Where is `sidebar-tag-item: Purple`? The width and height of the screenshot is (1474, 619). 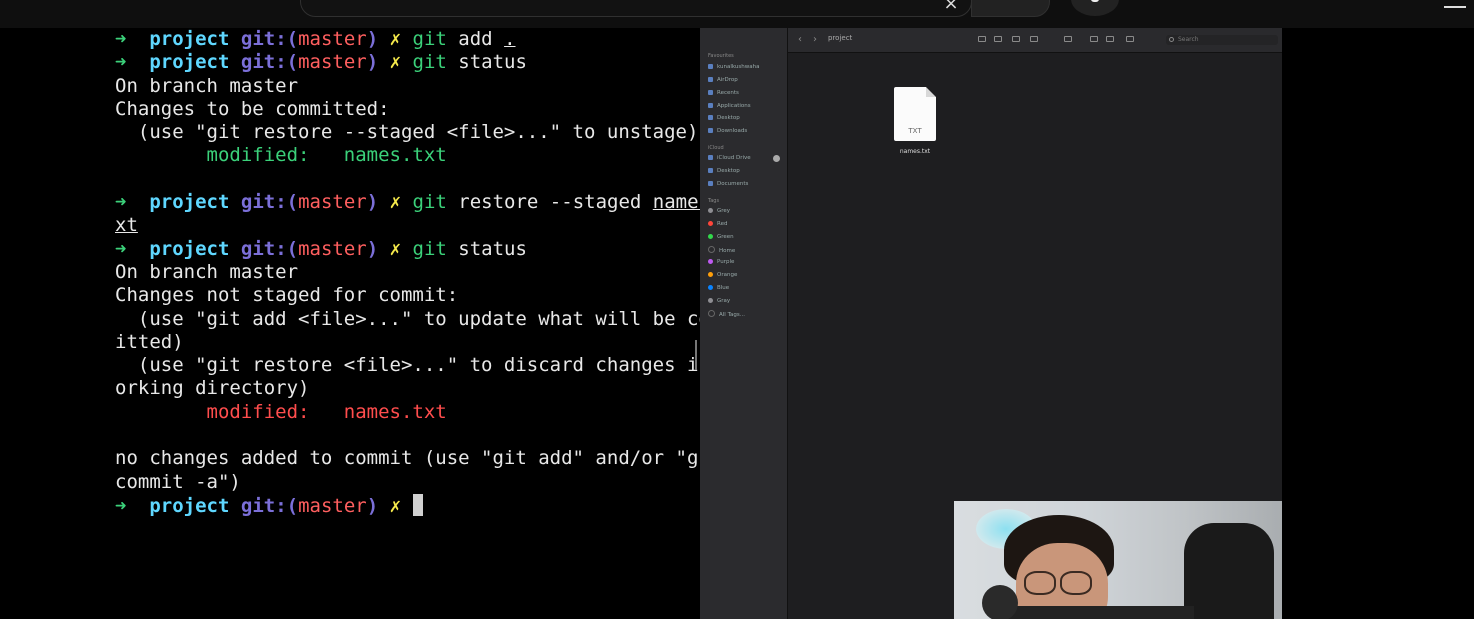
sidebar-tag-item: Purple is located at coordinates (721, 262).